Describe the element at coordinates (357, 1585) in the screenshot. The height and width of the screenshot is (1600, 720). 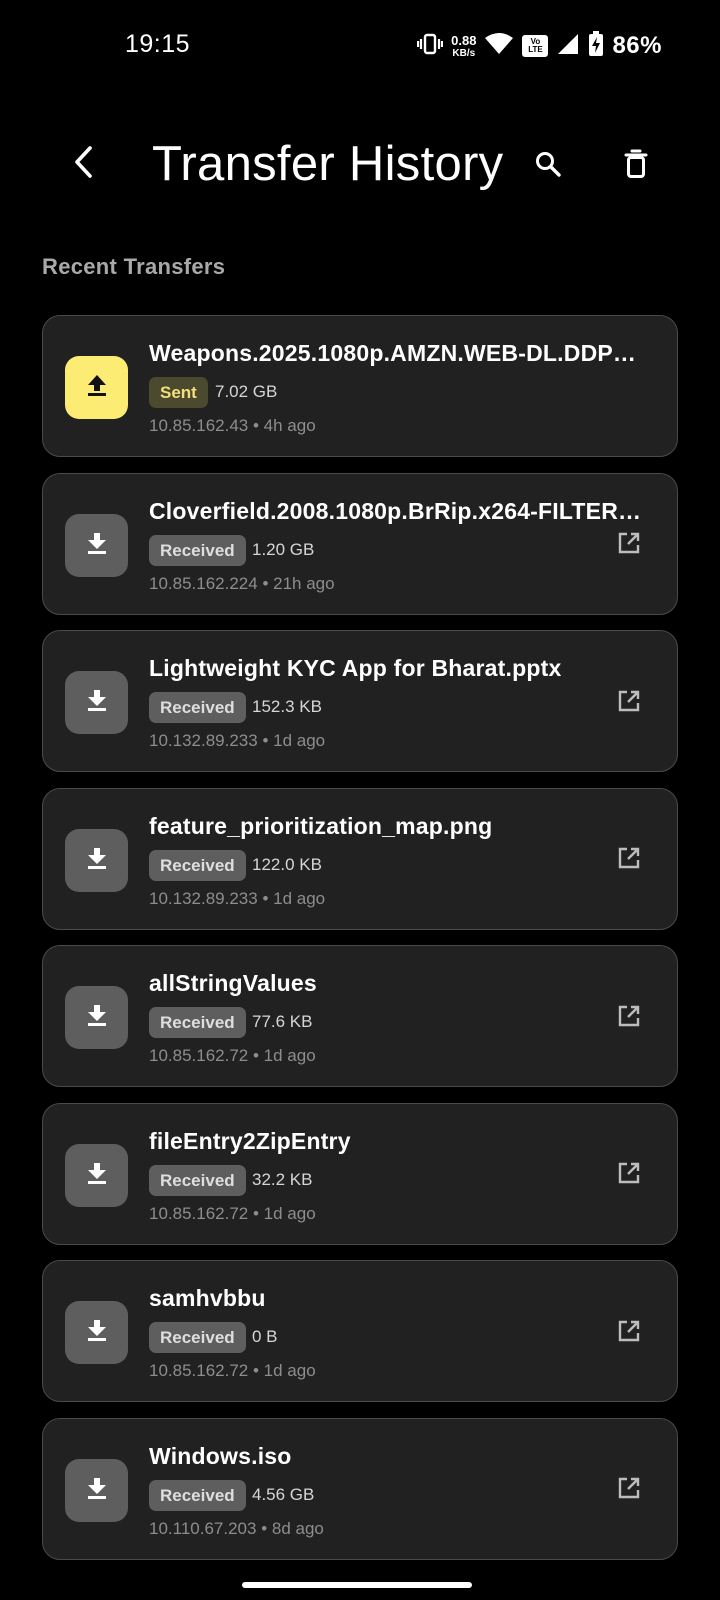
I see `gesture-home-indicator` at that location.